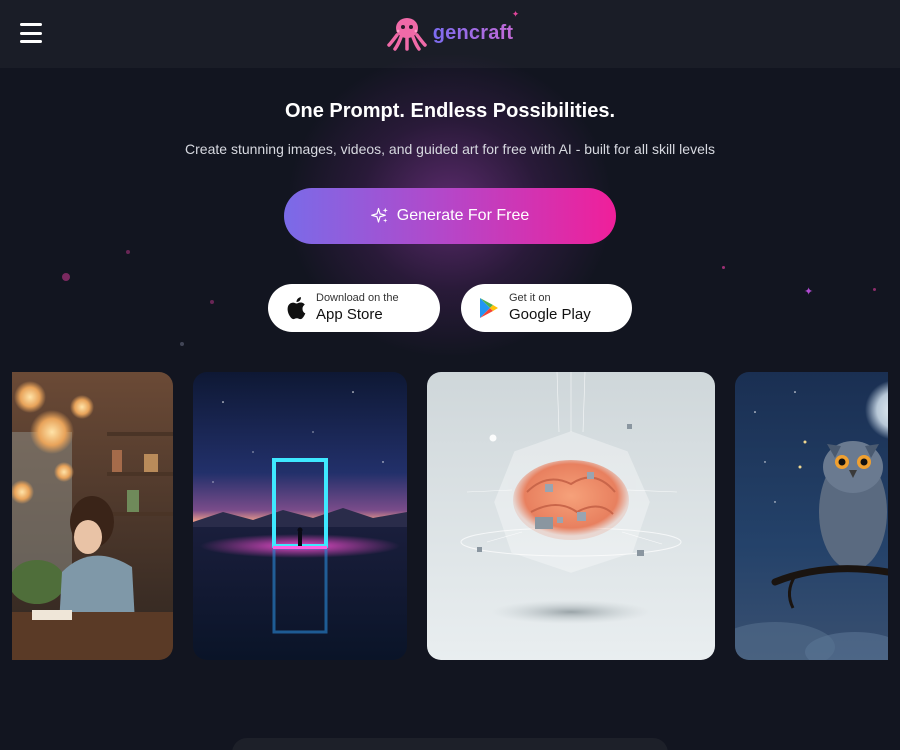 The image size is (900, 750). What do you see at coordinates (809, 292) in the screenshot?
I see `sparkle-star-icon: ✦` at bounding box center [809, 292].